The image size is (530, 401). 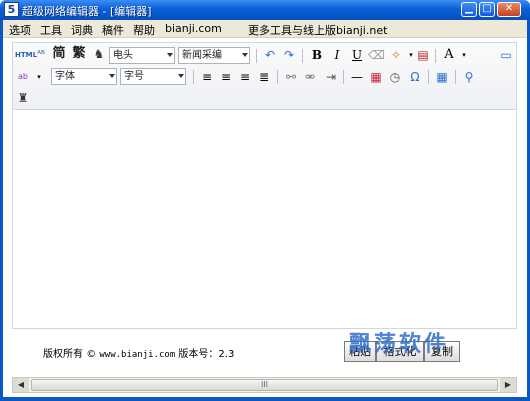 What do you see at coordinates (23, 77) in the screenshot?
I see `highlight-color-icon: ab` at bounding box center [23, 77].